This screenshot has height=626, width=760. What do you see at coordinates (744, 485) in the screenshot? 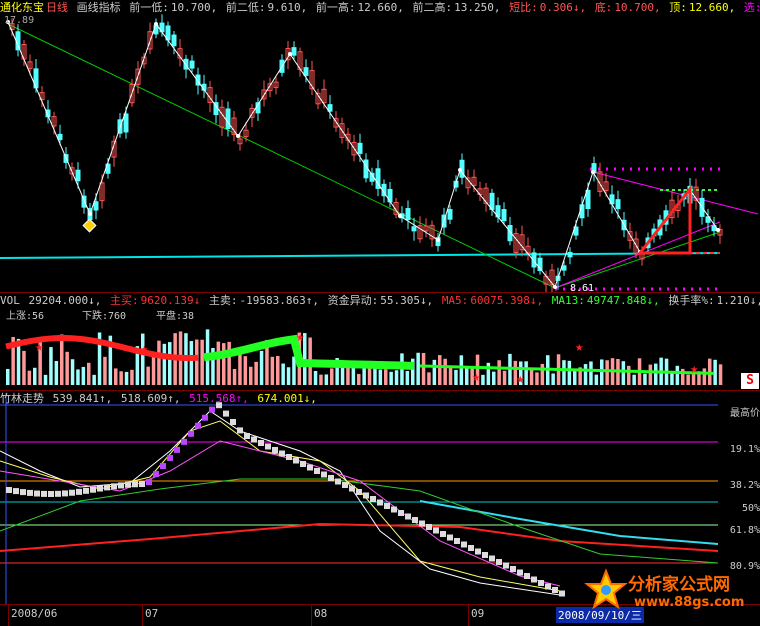
I see `level-label-38: 38.2%` at bounding box center [744, 485].